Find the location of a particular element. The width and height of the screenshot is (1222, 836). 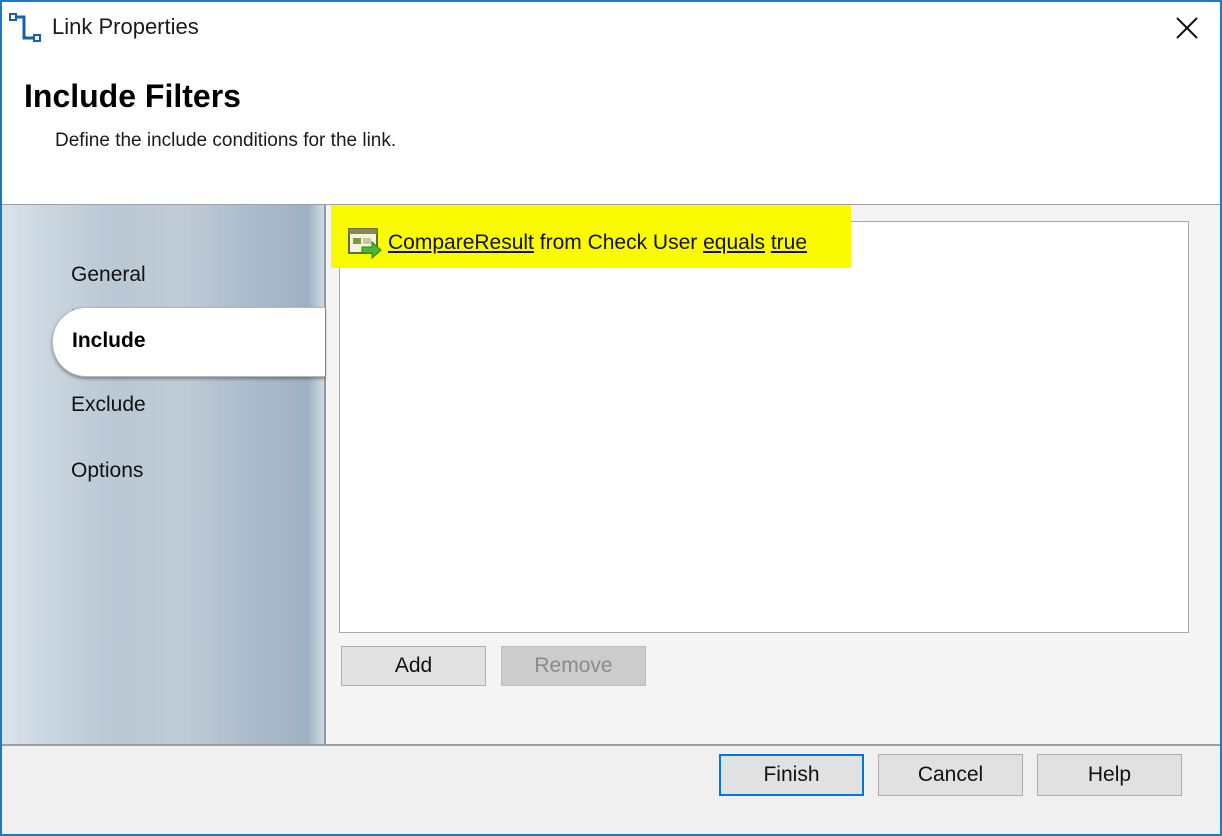

window-title: Link Properties is located at coordinates (125, 26).